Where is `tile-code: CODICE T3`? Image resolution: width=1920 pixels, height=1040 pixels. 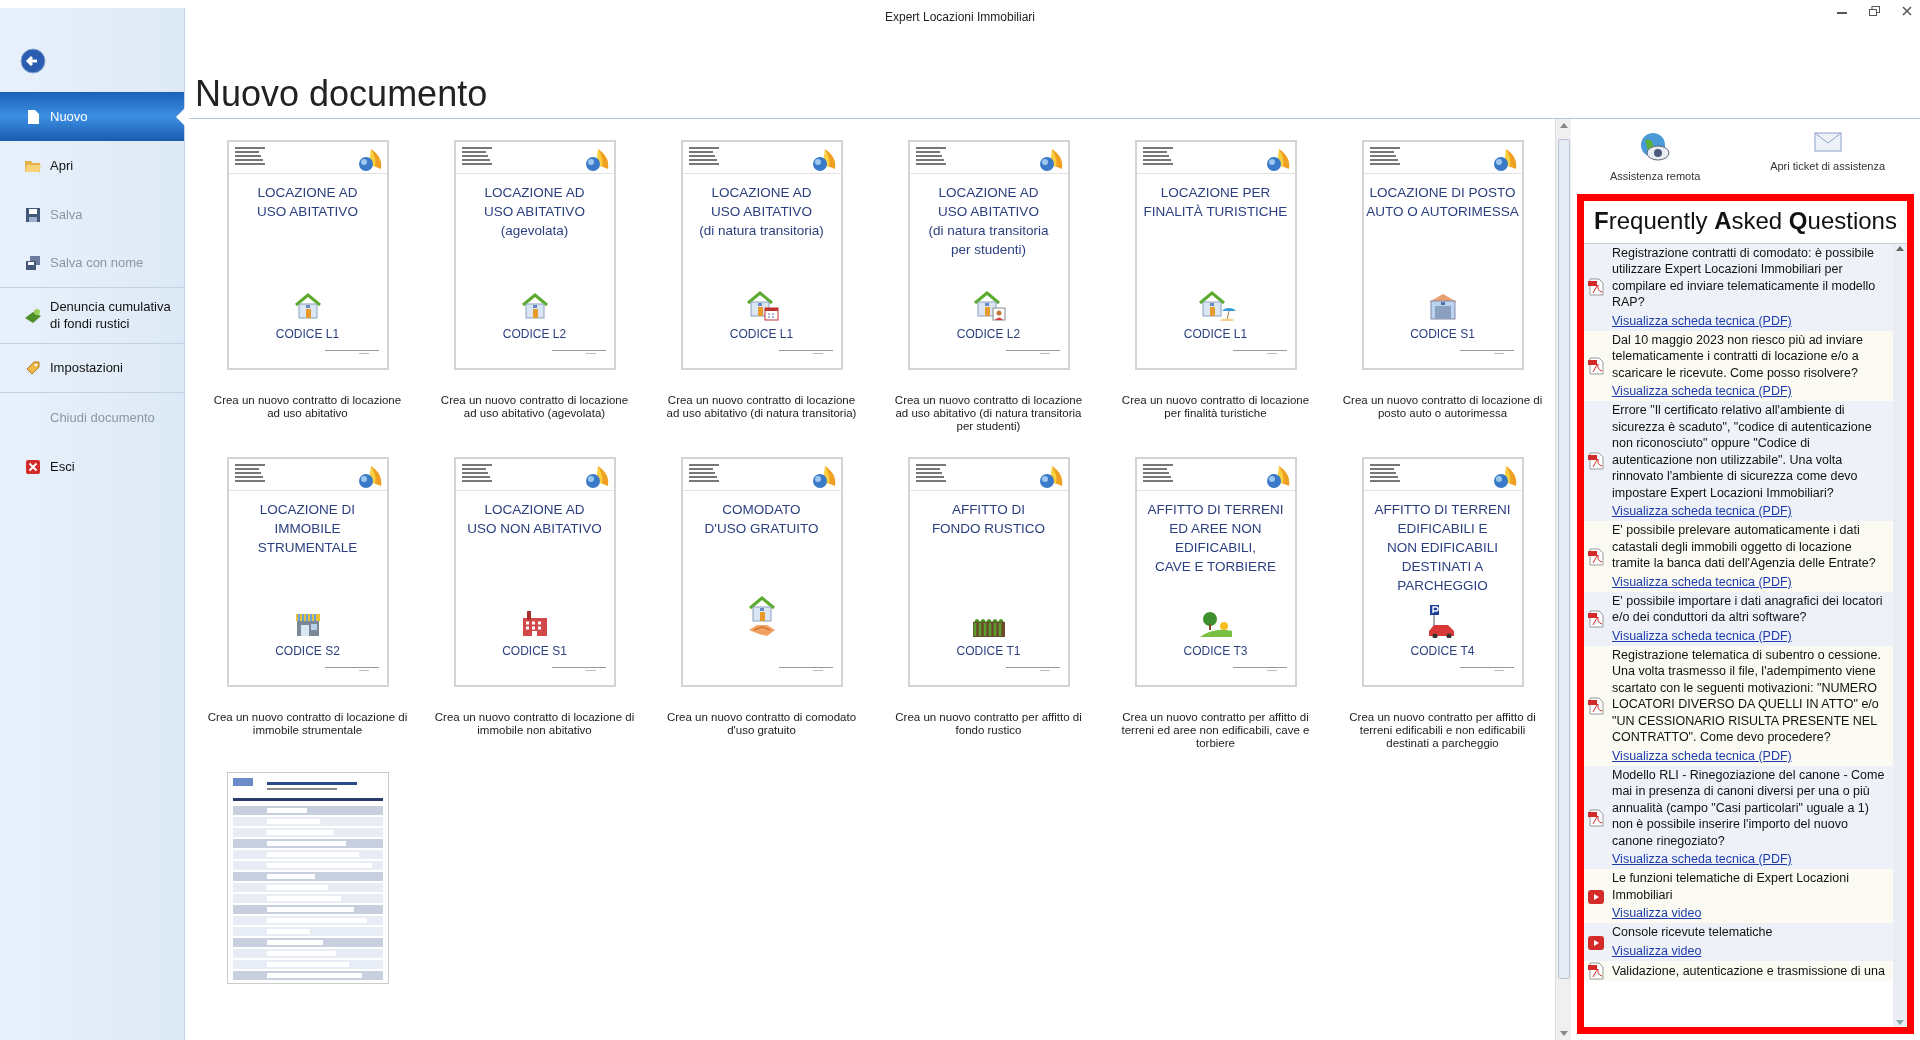
tile-code: CODICE T3 is located at coordinates (1215, 650).